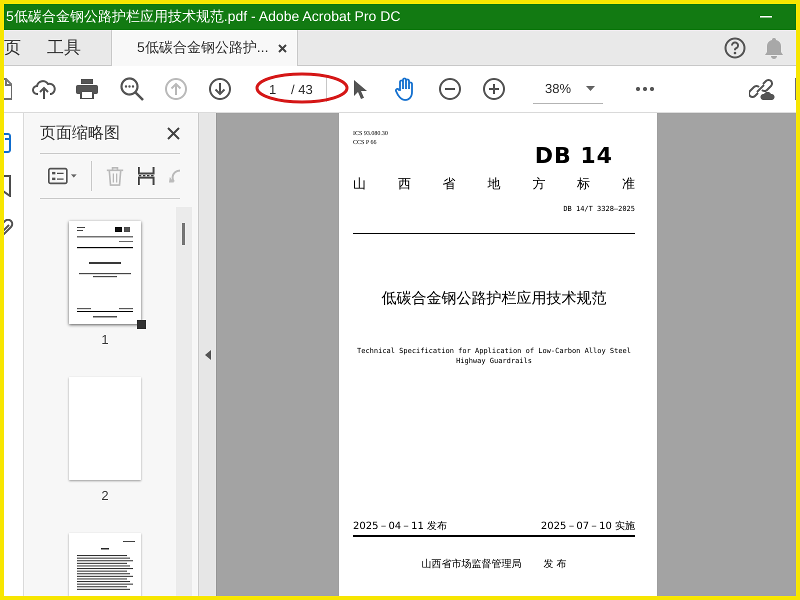  I want to click on next-page-icon, so click(220, 89).